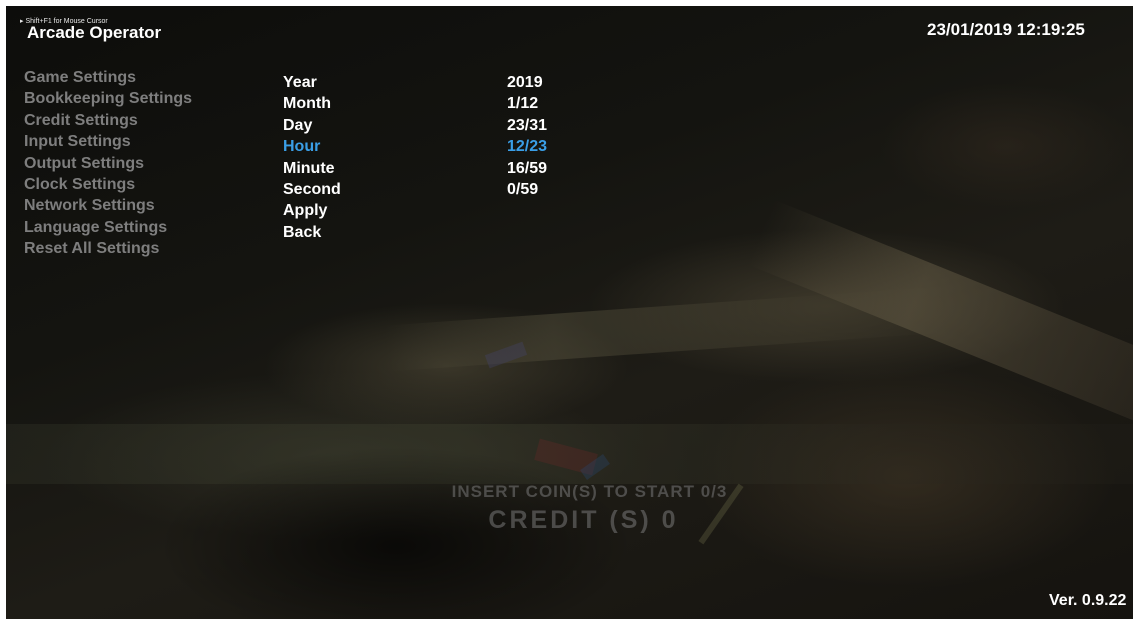 The height and width of the screenshot is (619, 1133). What do you see at coordinates (527, 125) in the screenshot?
I see `setting-value: 23/31` at bounding box center [527, 125].